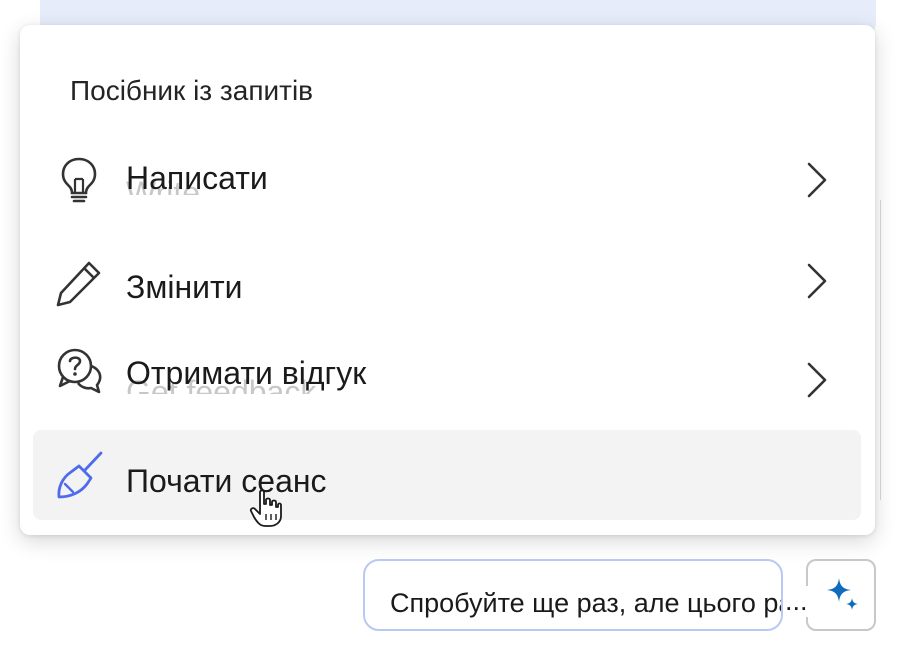  What do you see at coordinates (192, 90) in the screenshot?
I see `menu-title: Посібник із запитів` at bounding box center [192, 90].